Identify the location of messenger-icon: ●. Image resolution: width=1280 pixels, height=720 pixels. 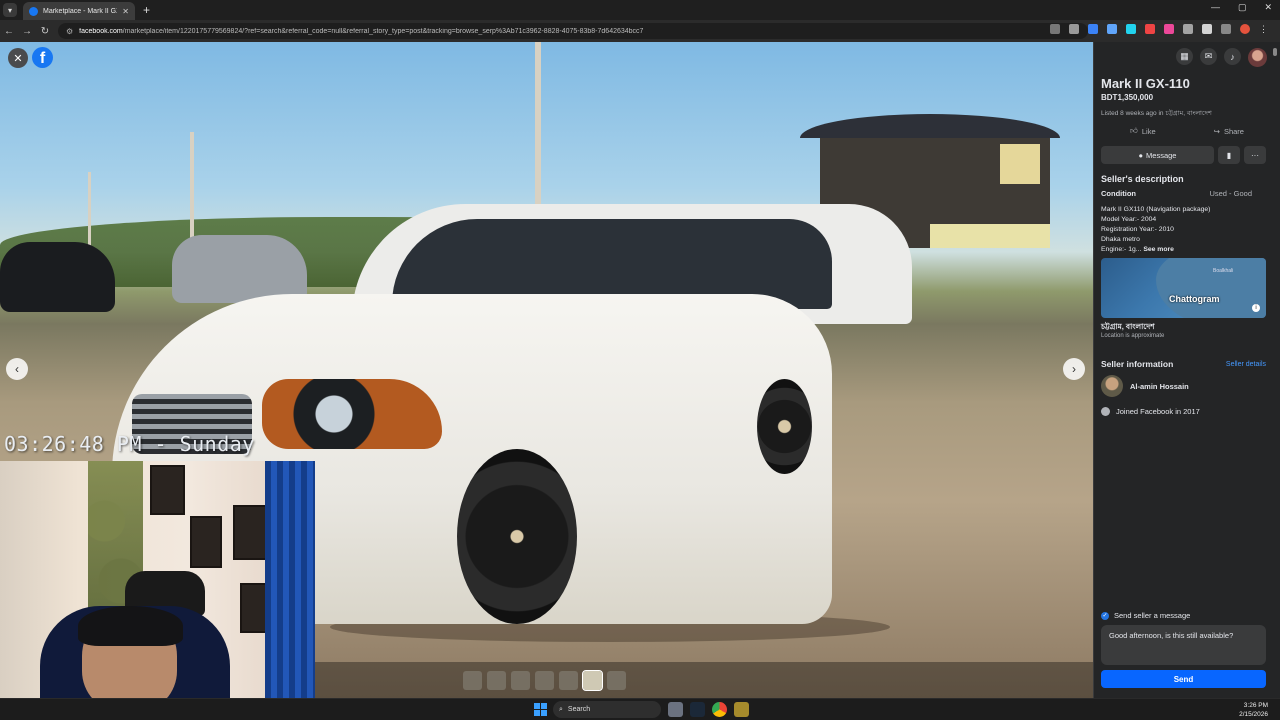
(1141, 155).